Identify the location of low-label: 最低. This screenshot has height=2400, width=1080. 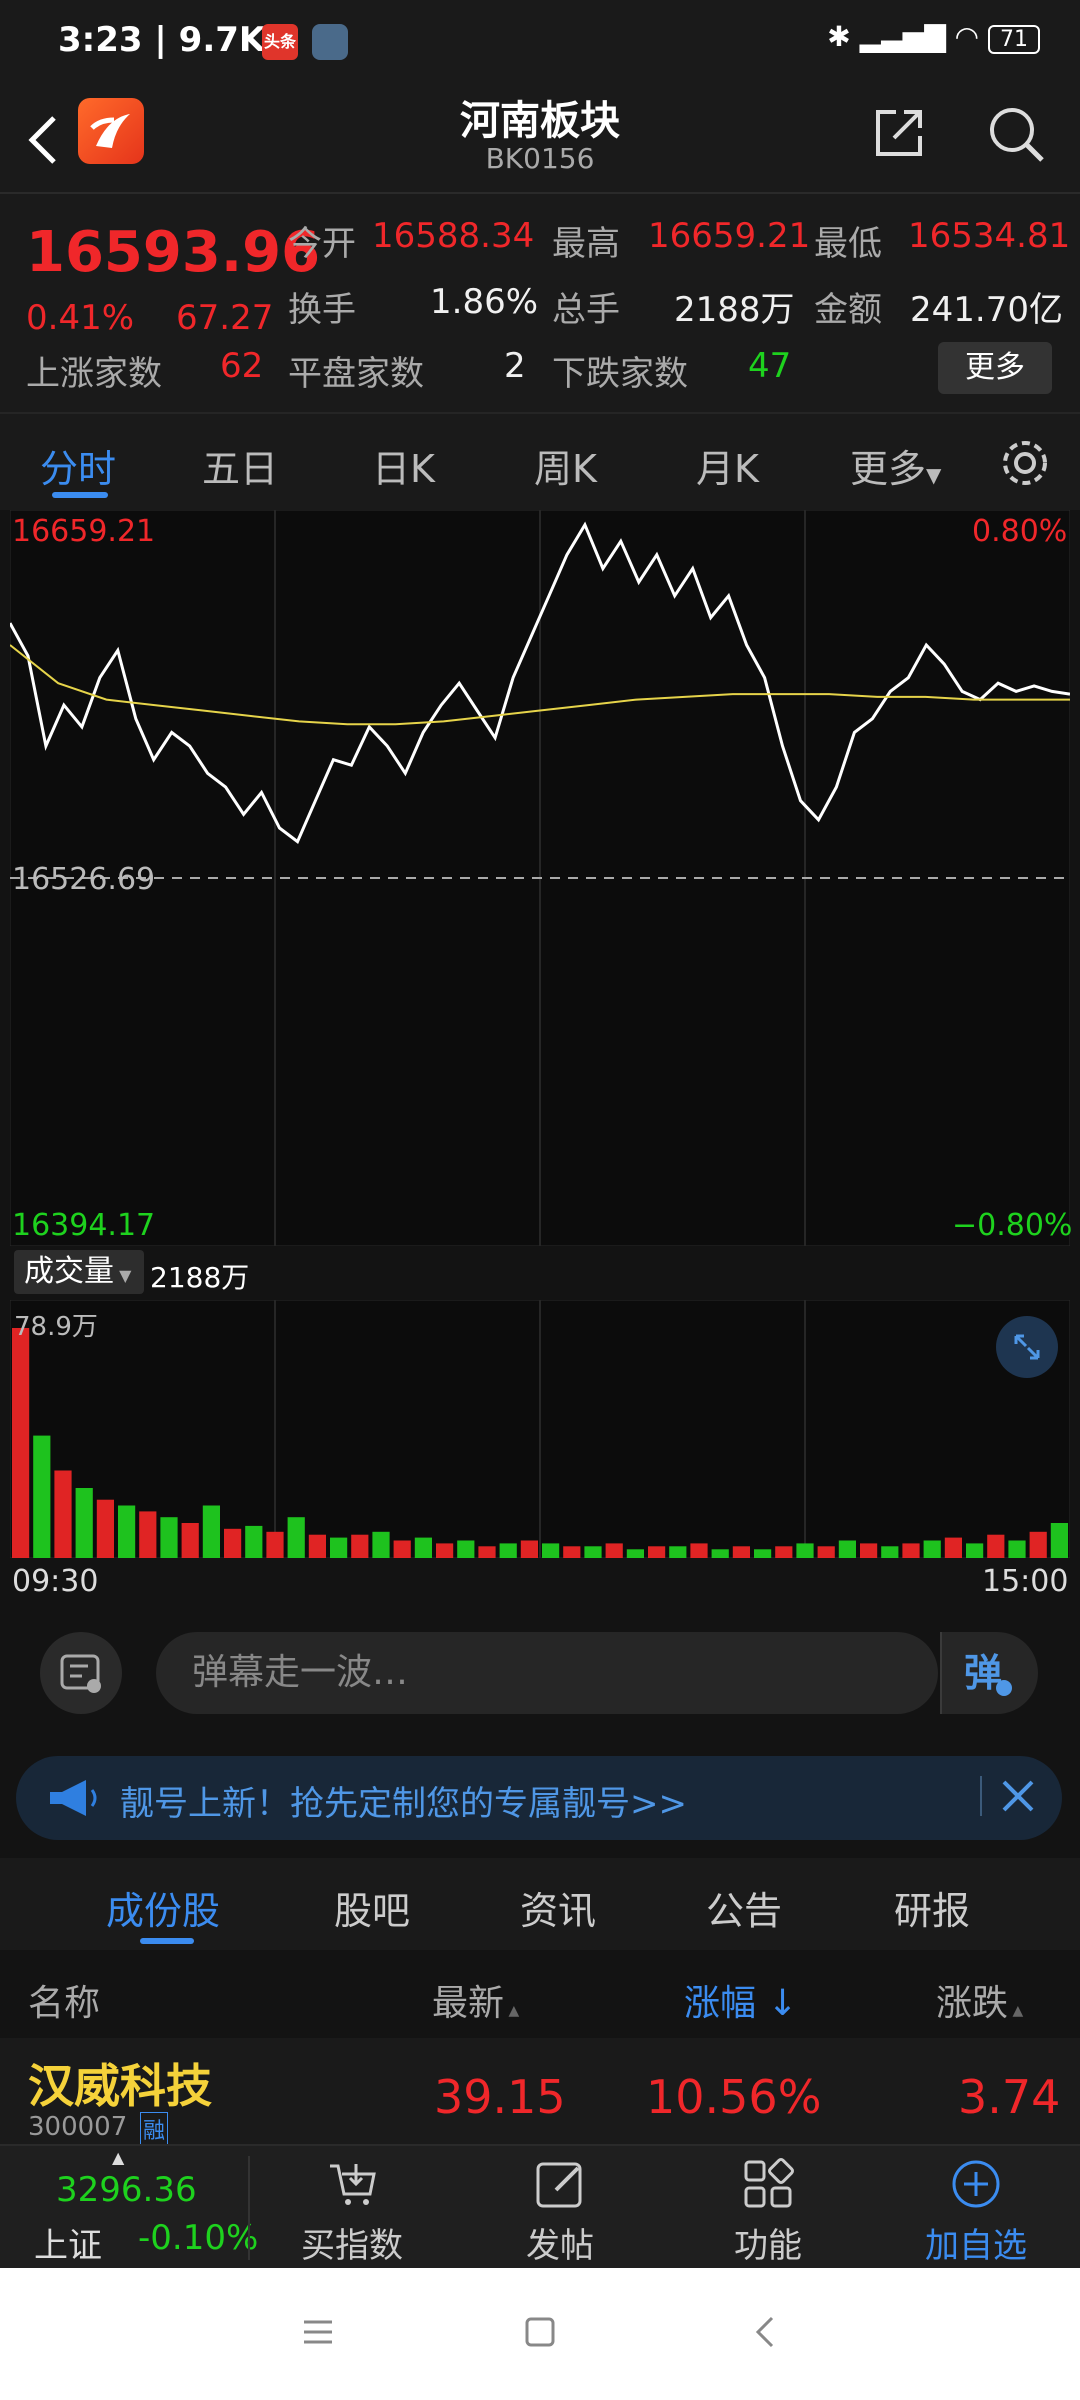
(848, 244).